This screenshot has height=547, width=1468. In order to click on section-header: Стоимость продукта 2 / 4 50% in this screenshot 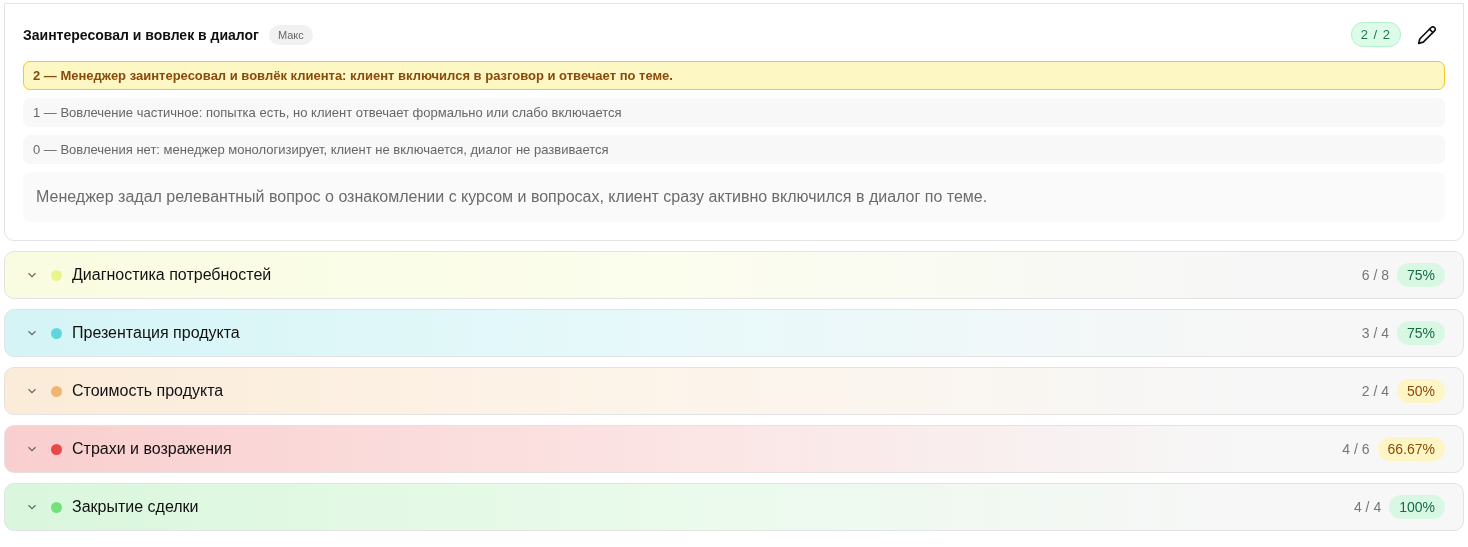, I will do `click(734, 391)`.